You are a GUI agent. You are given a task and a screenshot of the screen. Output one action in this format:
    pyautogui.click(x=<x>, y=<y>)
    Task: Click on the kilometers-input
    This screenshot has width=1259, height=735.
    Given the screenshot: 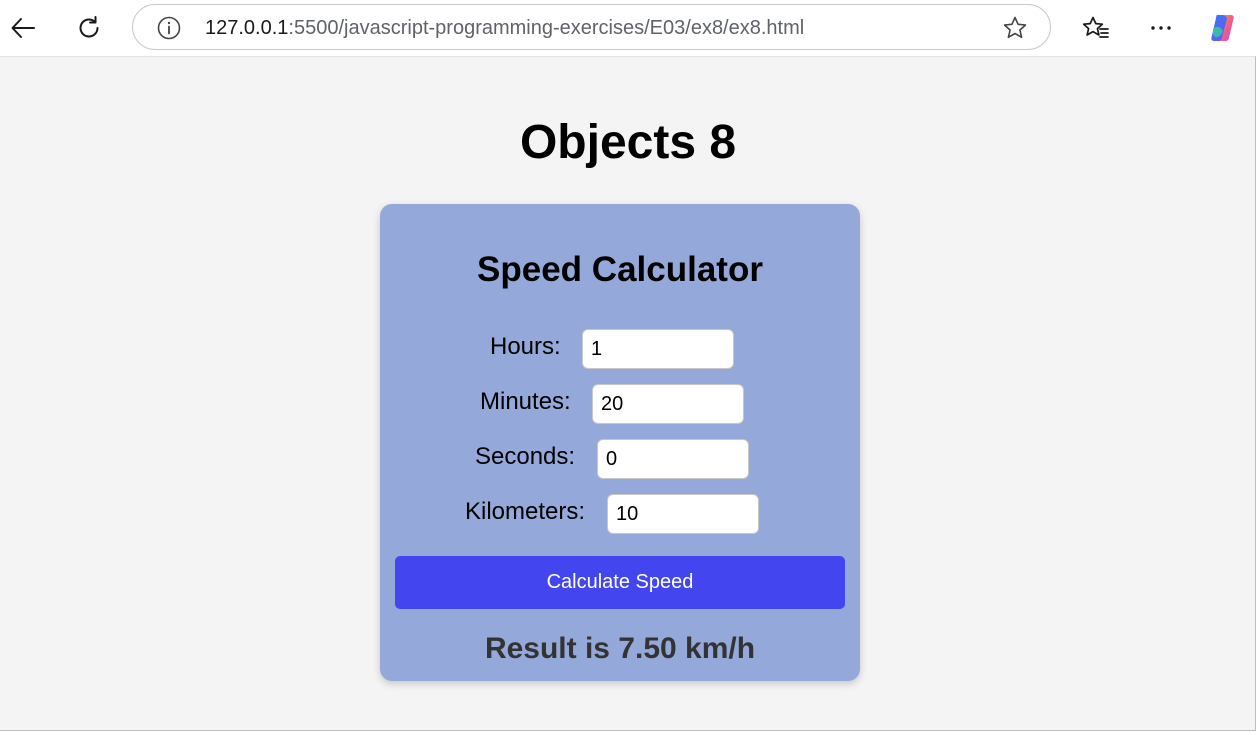 What is the action you would take?
    pyautogui.click(x=683, y=514)
    